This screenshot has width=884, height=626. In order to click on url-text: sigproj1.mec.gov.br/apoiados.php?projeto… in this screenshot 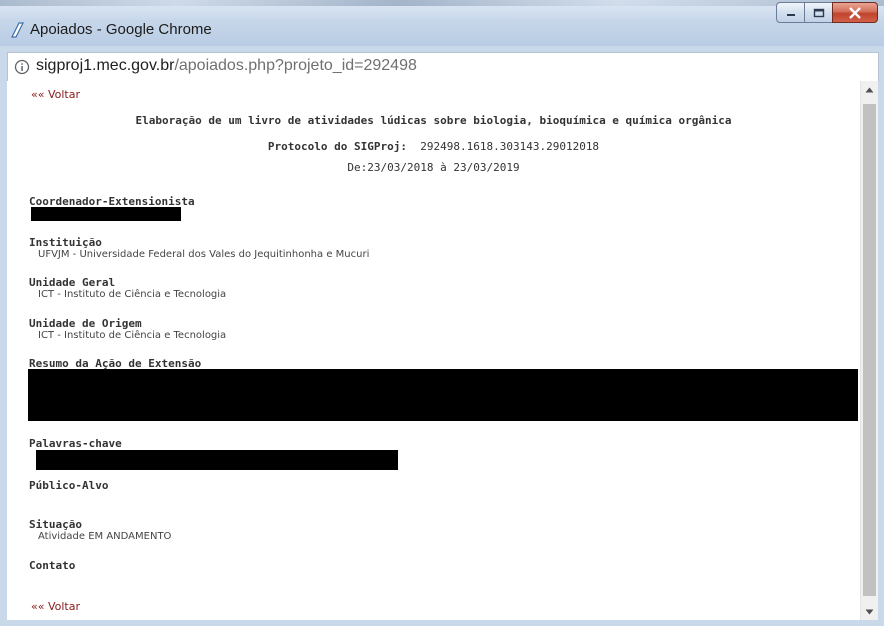, I will do `click(226, 66)`.